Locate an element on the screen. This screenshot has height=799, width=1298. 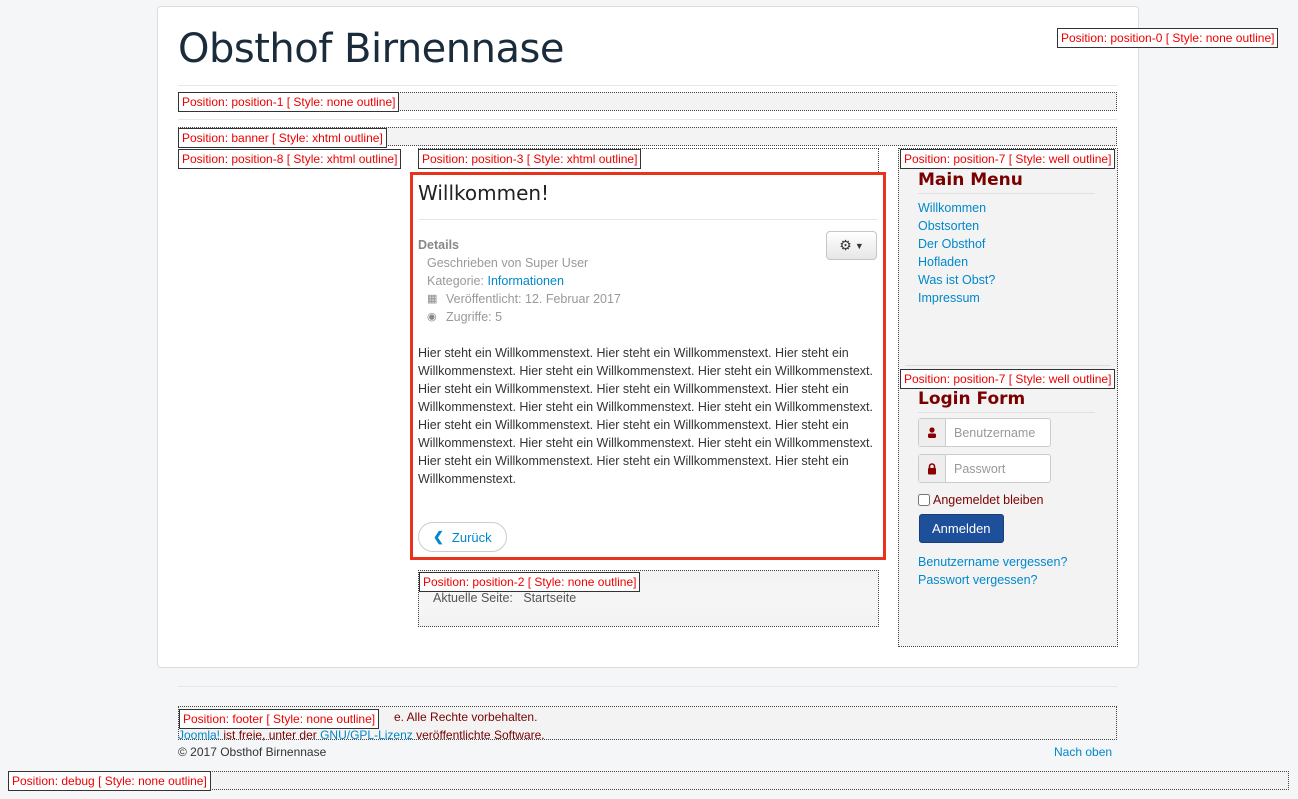
menu-link-obstsorten: Obstsorten is located at coordinates (948, 226).